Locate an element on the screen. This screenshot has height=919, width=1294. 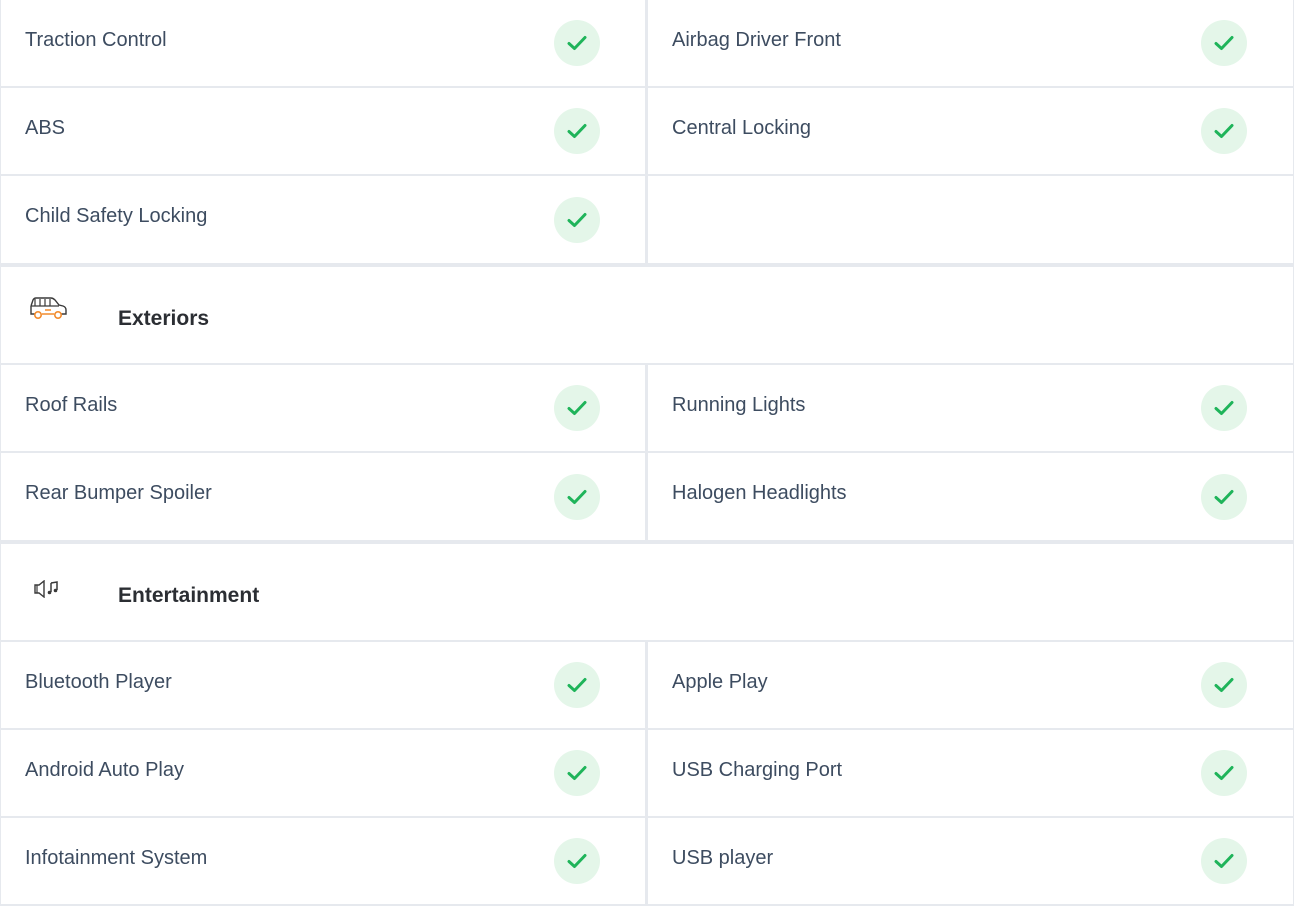
feature-cell: Traction Control is located at coordinates (324, 43).